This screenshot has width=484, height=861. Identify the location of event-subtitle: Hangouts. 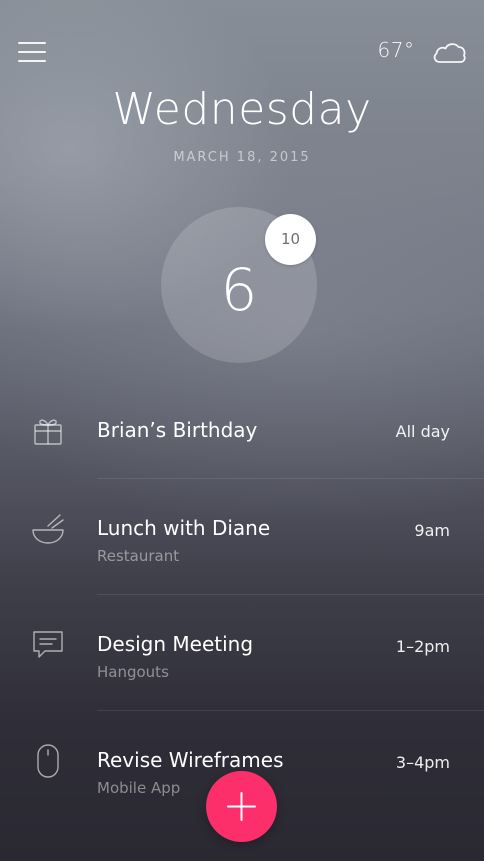
(133, 672).